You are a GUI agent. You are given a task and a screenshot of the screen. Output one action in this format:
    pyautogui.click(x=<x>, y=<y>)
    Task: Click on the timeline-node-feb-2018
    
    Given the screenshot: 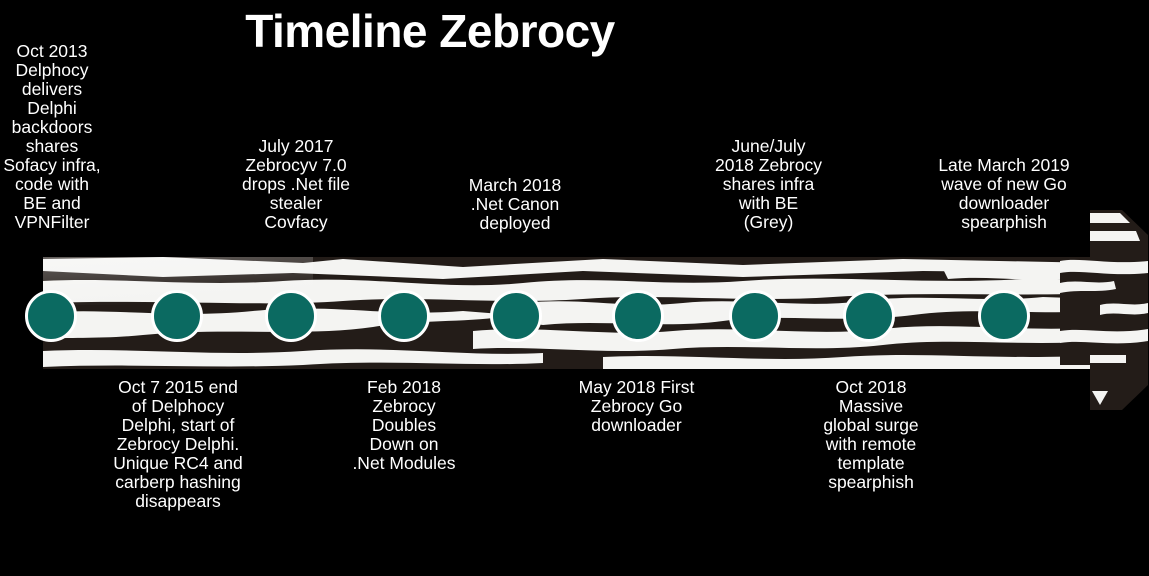 What is the action you would take?
    pyautogui.click(x=404, y=316)
    